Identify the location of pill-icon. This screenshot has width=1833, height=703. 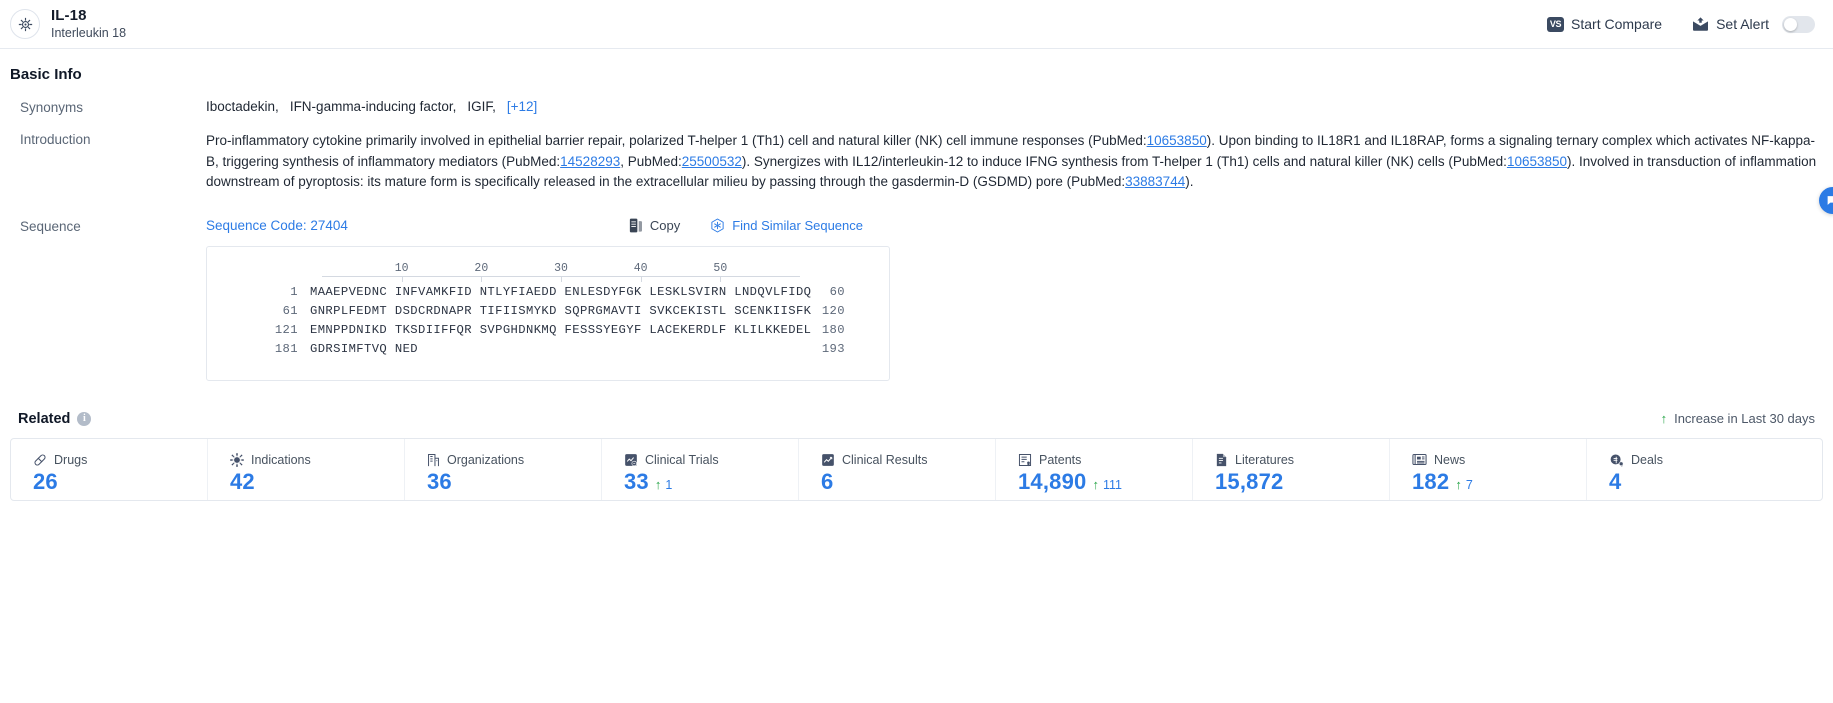
(40, 460).